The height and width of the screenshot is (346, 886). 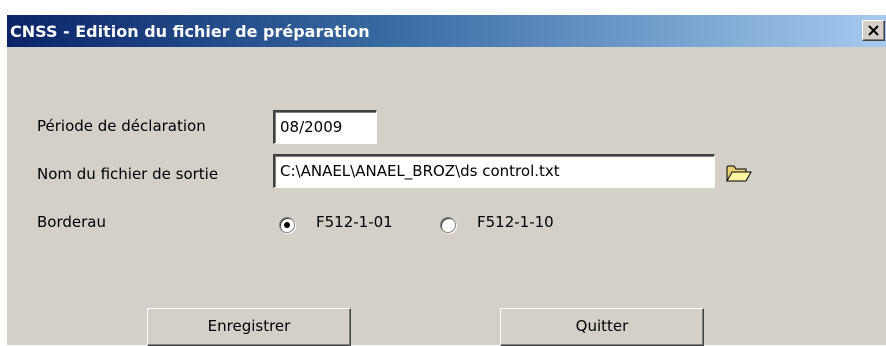 I want to click on close-icon, so click(x=873, y=30).